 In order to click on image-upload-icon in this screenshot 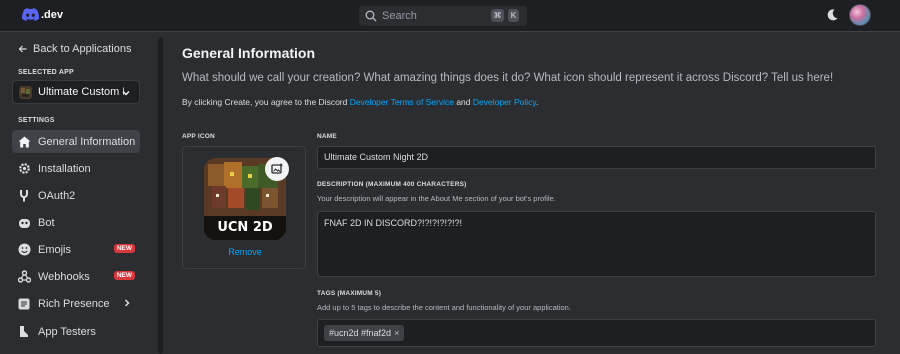, I will do `click(277, 168)`.